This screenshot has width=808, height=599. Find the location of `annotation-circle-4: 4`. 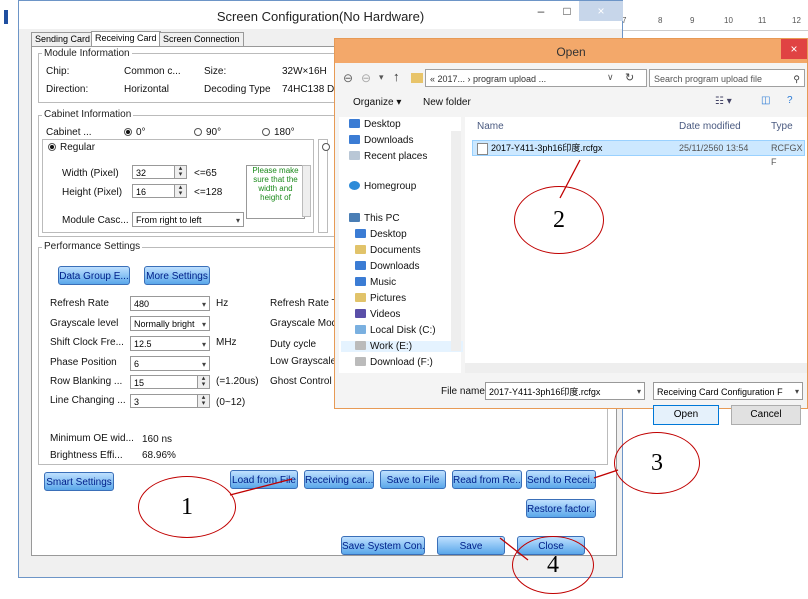

annotation-circle-4: 4 is located at coordinates (553, 565).